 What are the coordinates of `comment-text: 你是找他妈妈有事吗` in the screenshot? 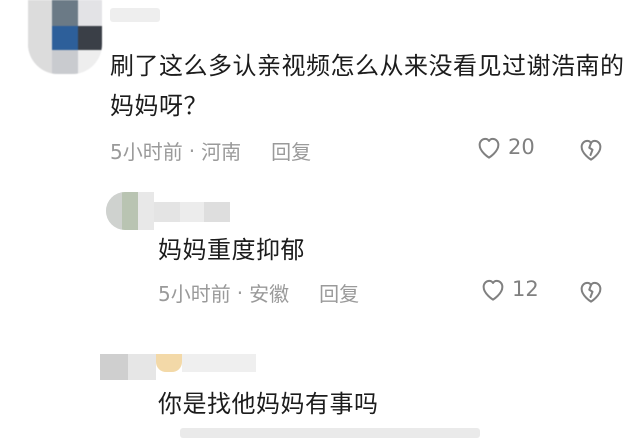 It's located at (268, 404).